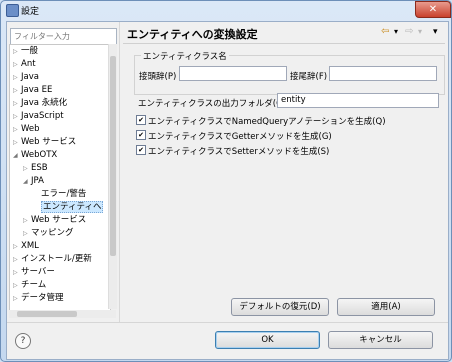 Image resolution: width=452 pixels, height=362 pixels. I want to click on setter-checkbox-label: エンティティクラスでSetterメソッドを生成(S), so click(239, 152).